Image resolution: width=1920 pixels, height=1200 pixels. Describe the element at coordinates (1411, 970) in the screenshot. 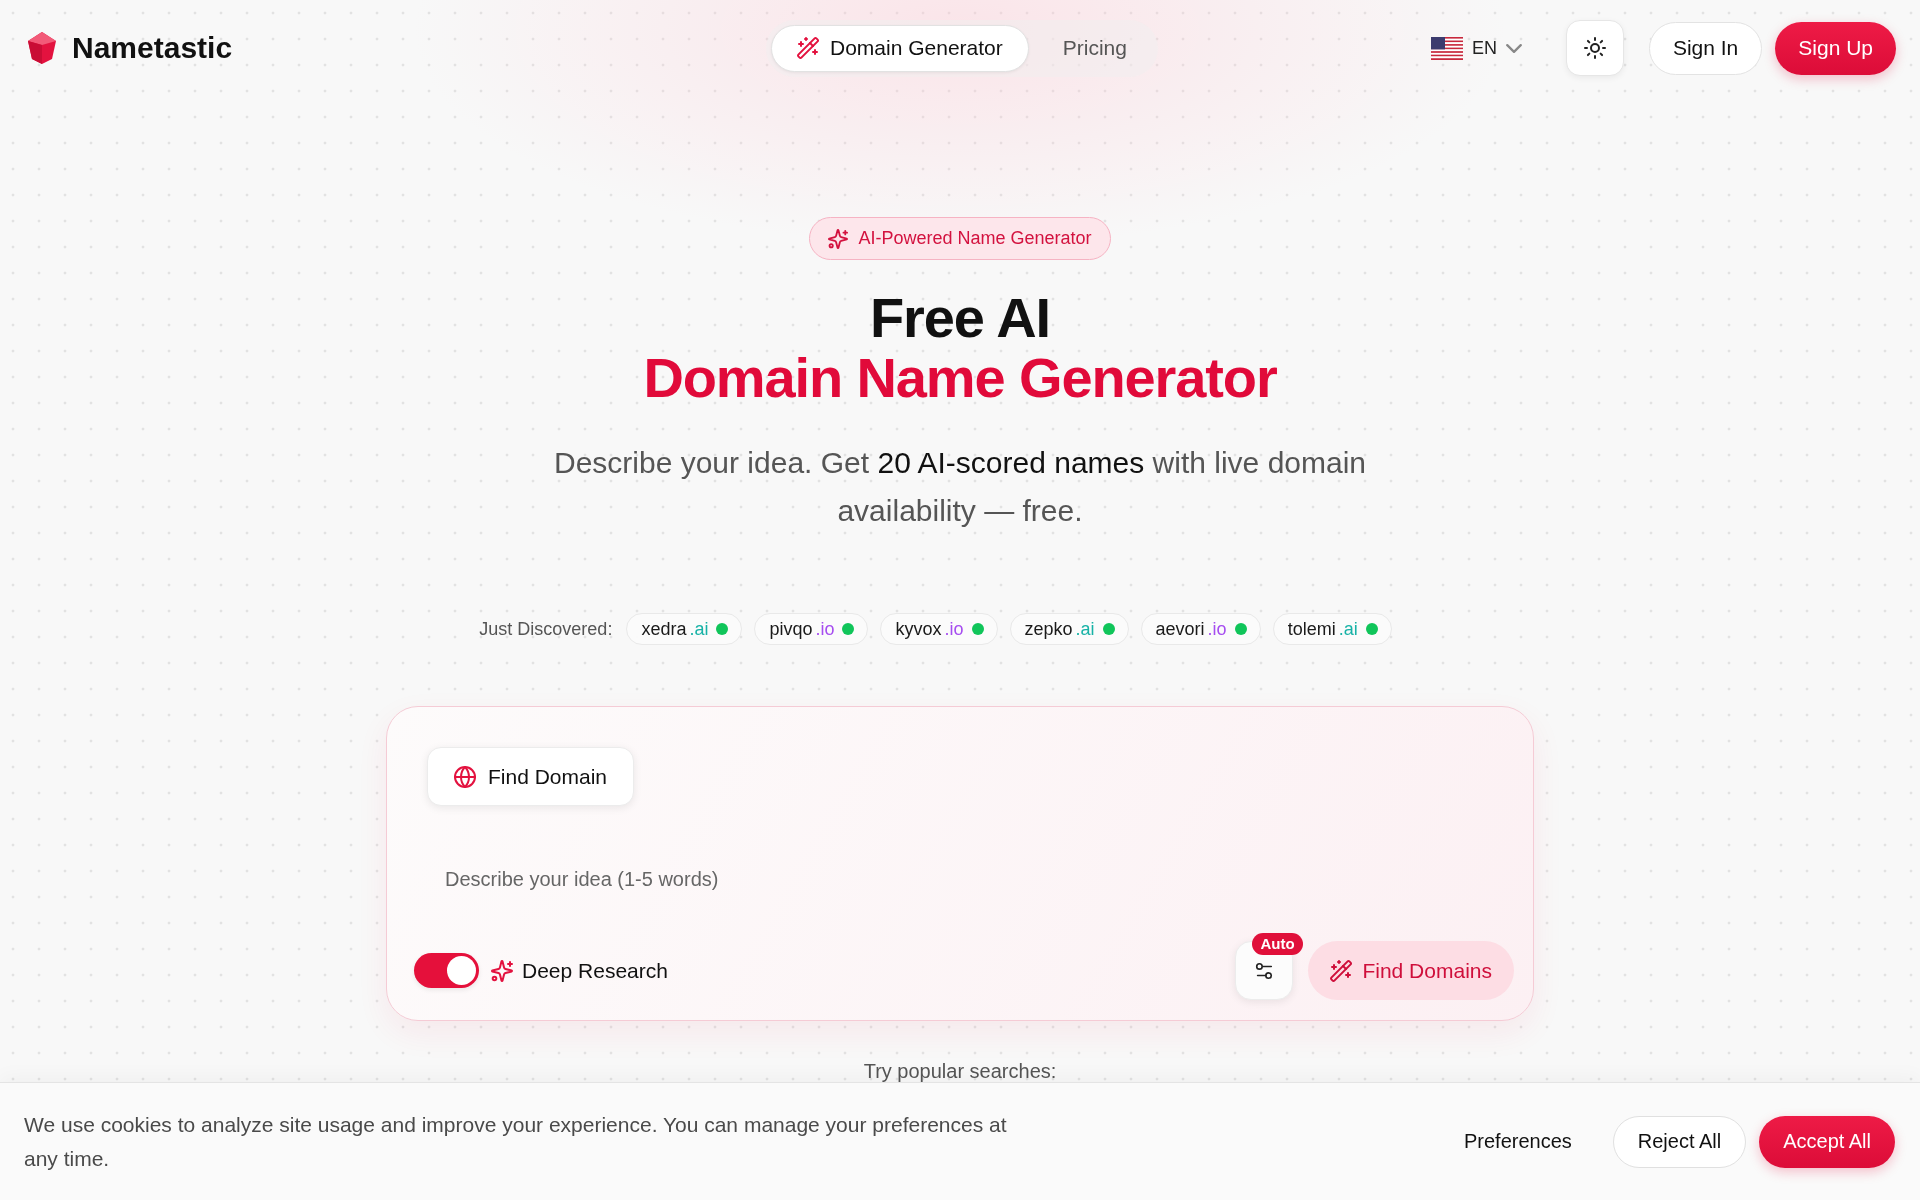

I see `find-domains-button: Find Domains` at that location.